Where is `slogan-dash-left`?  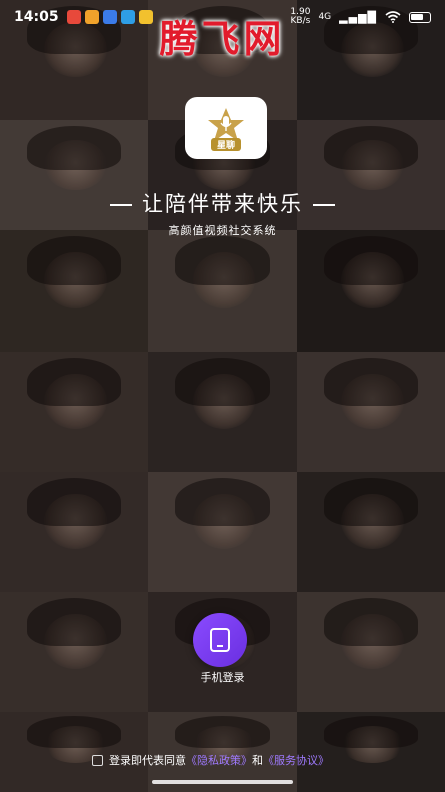 slogan-dash-left is located at coordinates (121, 205).